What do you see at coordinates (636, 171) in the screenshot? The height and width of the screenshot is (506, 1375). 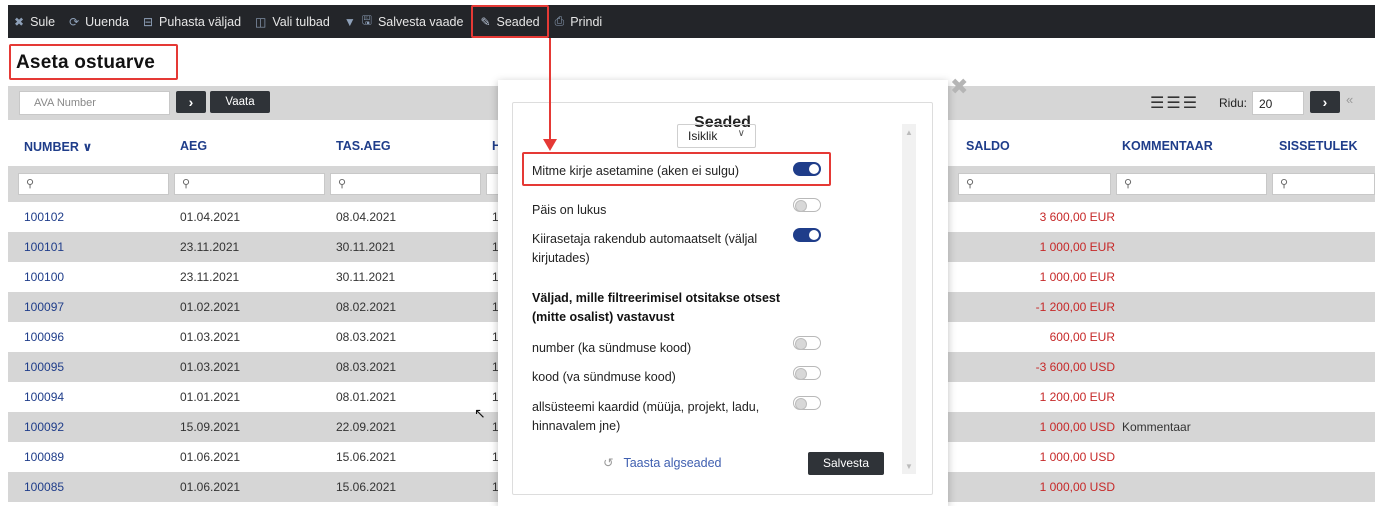 I see `setting-multi-entry-label: Mitme kirje asetamine (aken ei sulgu)` at bounding box center [636, 171].